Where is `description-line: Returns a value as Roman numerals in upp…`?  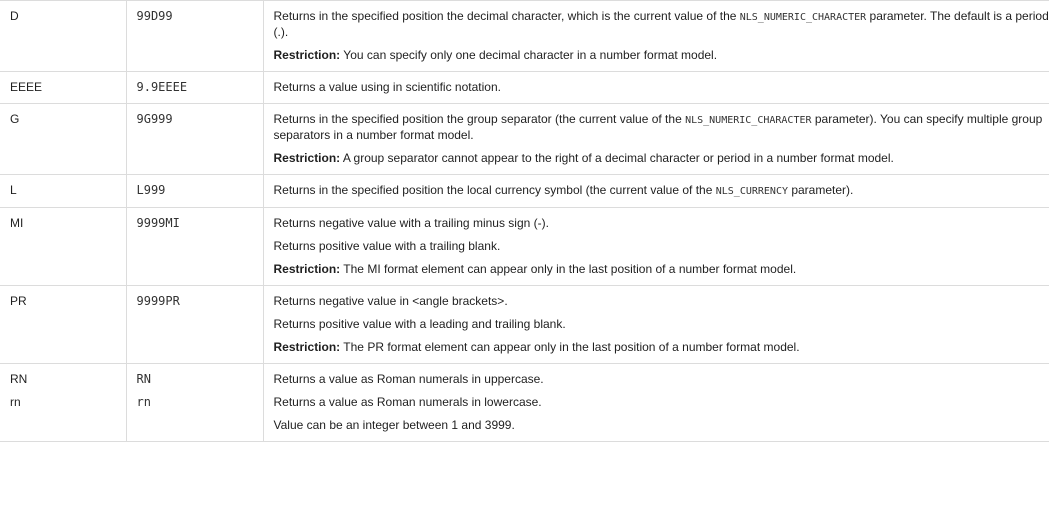 description-line: Returns a value as Roman numerals in upp… is located at coordinates (408, 379).